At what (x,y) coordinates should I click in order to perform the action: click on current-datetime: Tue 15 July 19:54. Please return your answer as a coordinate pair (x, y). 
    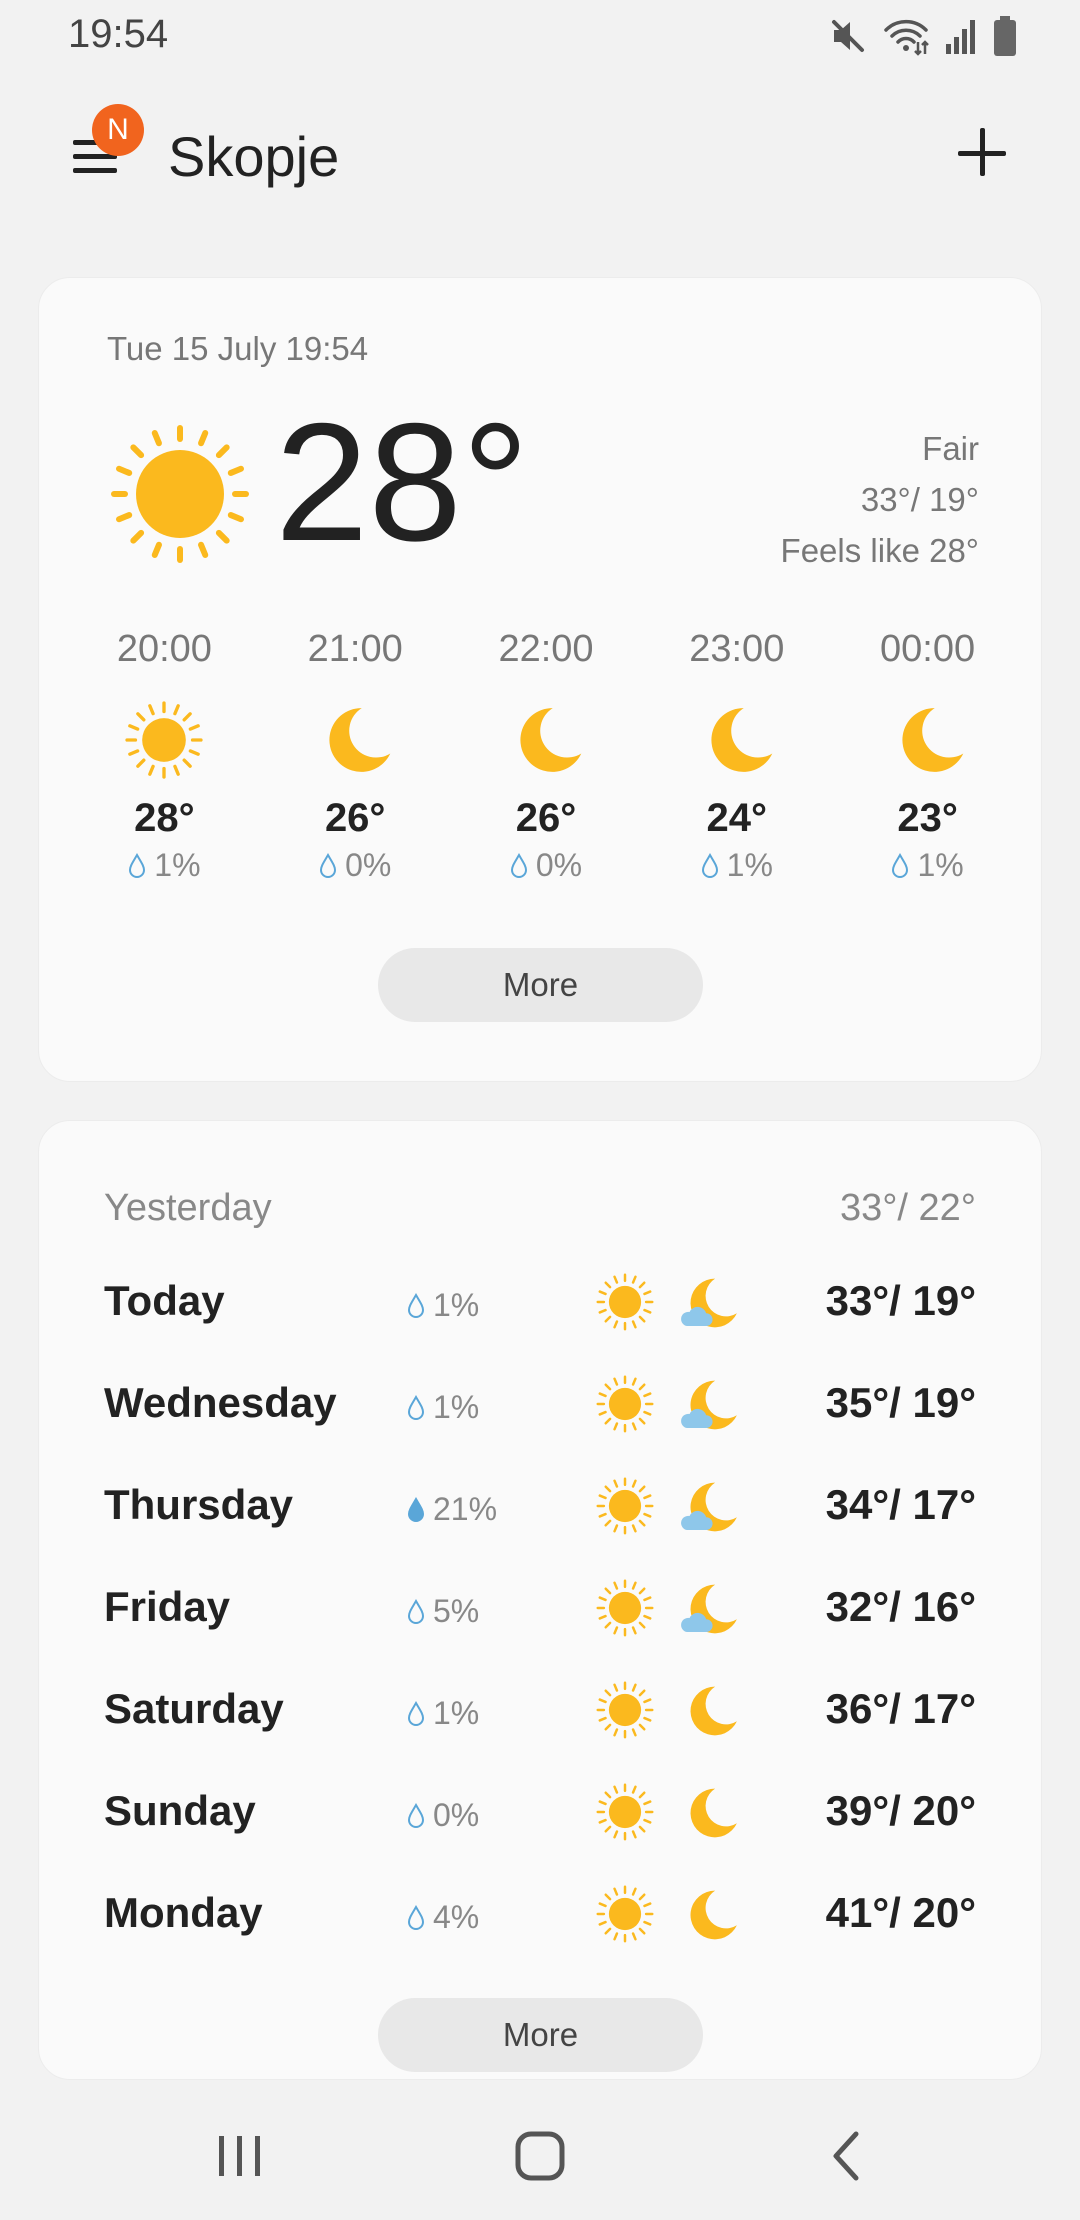
    Looking at the image, I should click on (238, 348).